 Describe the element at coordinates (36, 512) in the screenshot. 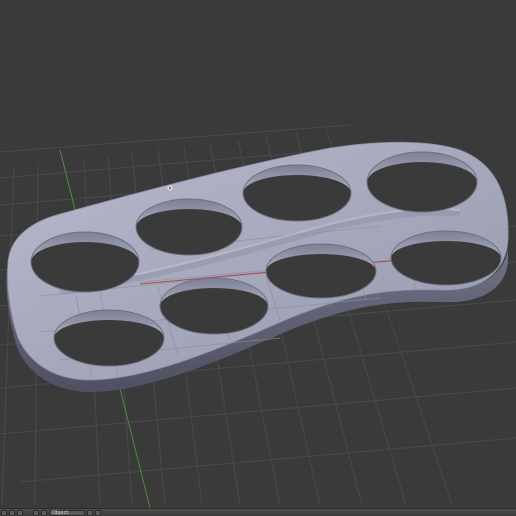

I see `object-menu-button` at that location.